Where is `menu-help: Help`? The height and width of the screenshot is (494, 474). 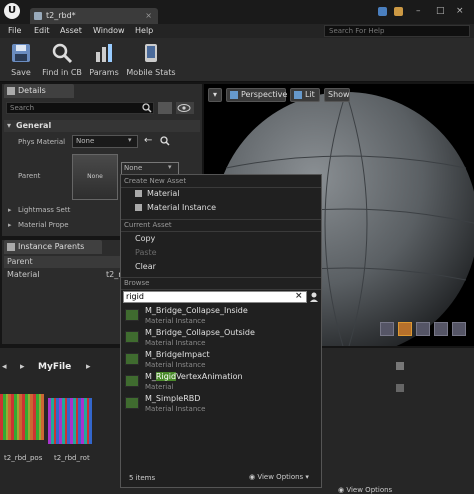
menu-help: Help is located at coordinates (144, 31).